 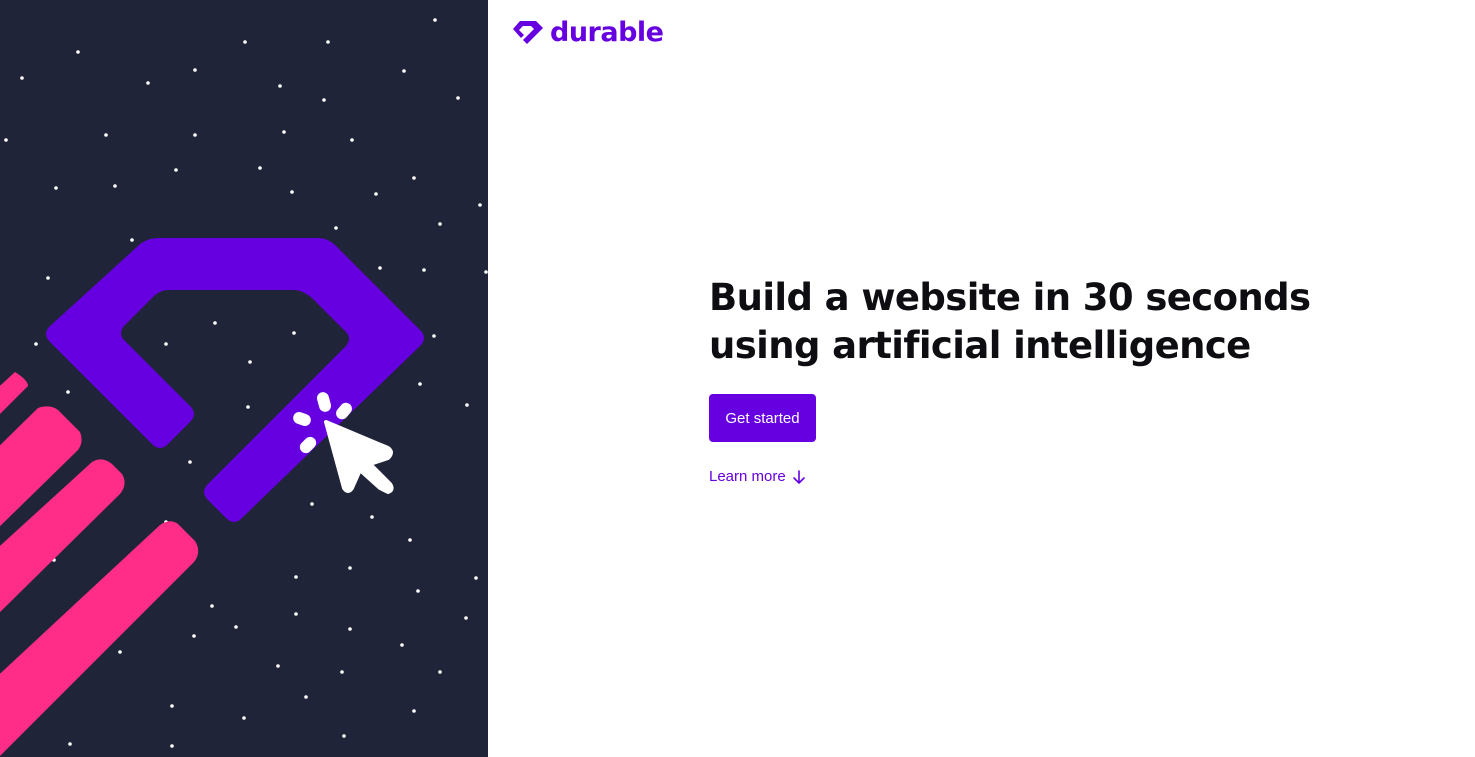 What do you see at coordinates (528, 32) in the screenshot?
I see `diamond-logo-icon` at bounding box center [528, 32].